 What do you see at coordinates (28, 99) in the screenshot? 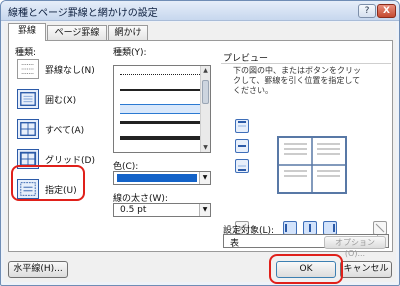
I see `border-box-icon` at bounding box center [28, 99].